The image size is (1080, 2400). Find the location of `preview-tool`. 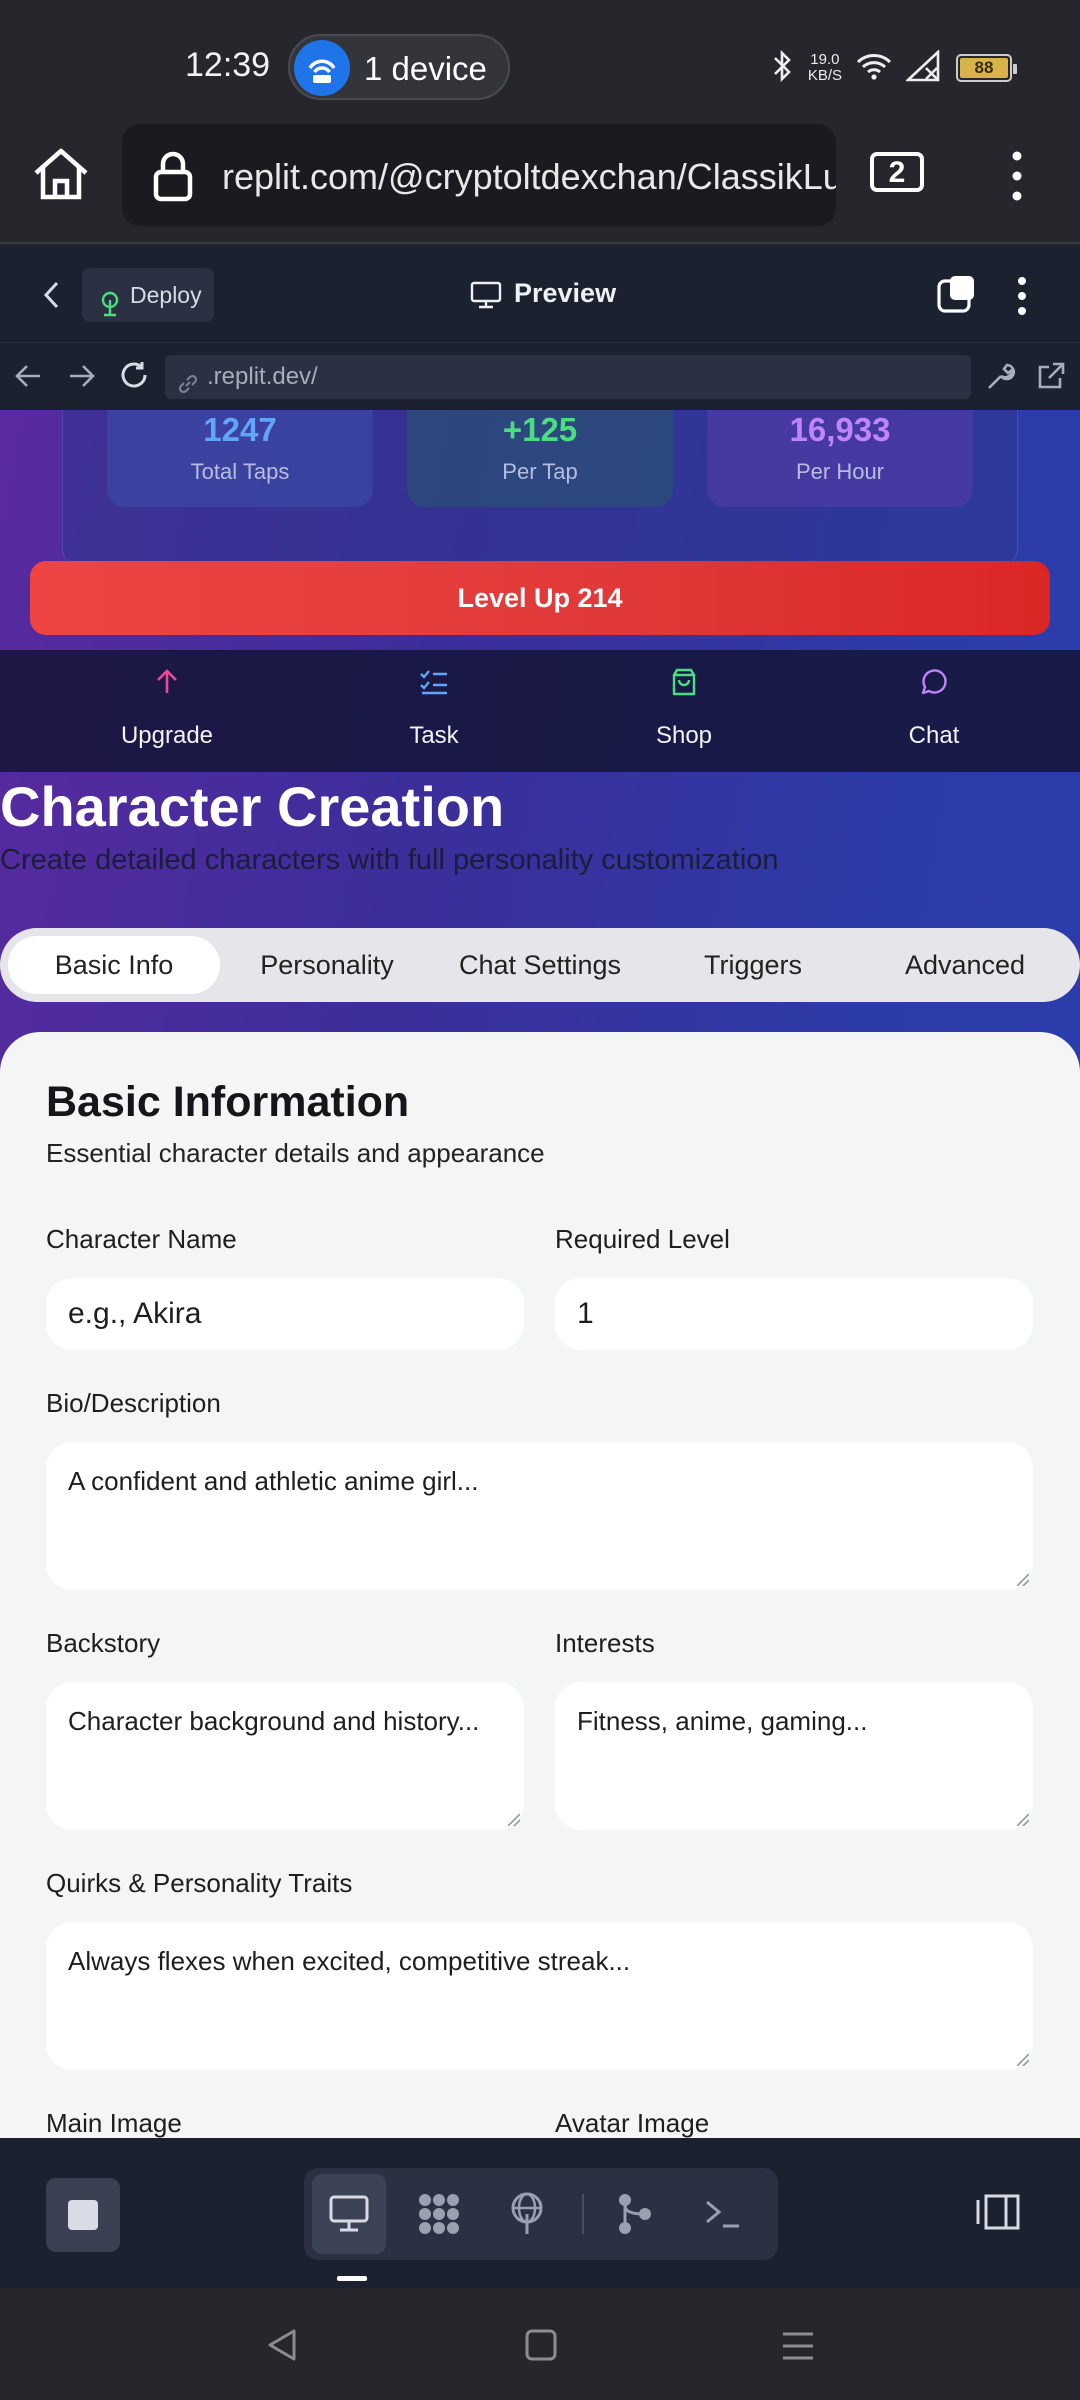

preview-tool is located at coordinates (349, 2214).